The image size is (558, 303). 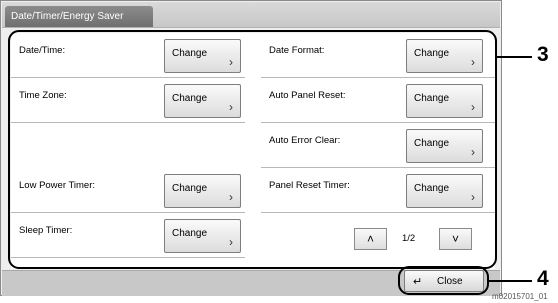 I want to click on callout-3-leader-line, so click(x=514, y=57).